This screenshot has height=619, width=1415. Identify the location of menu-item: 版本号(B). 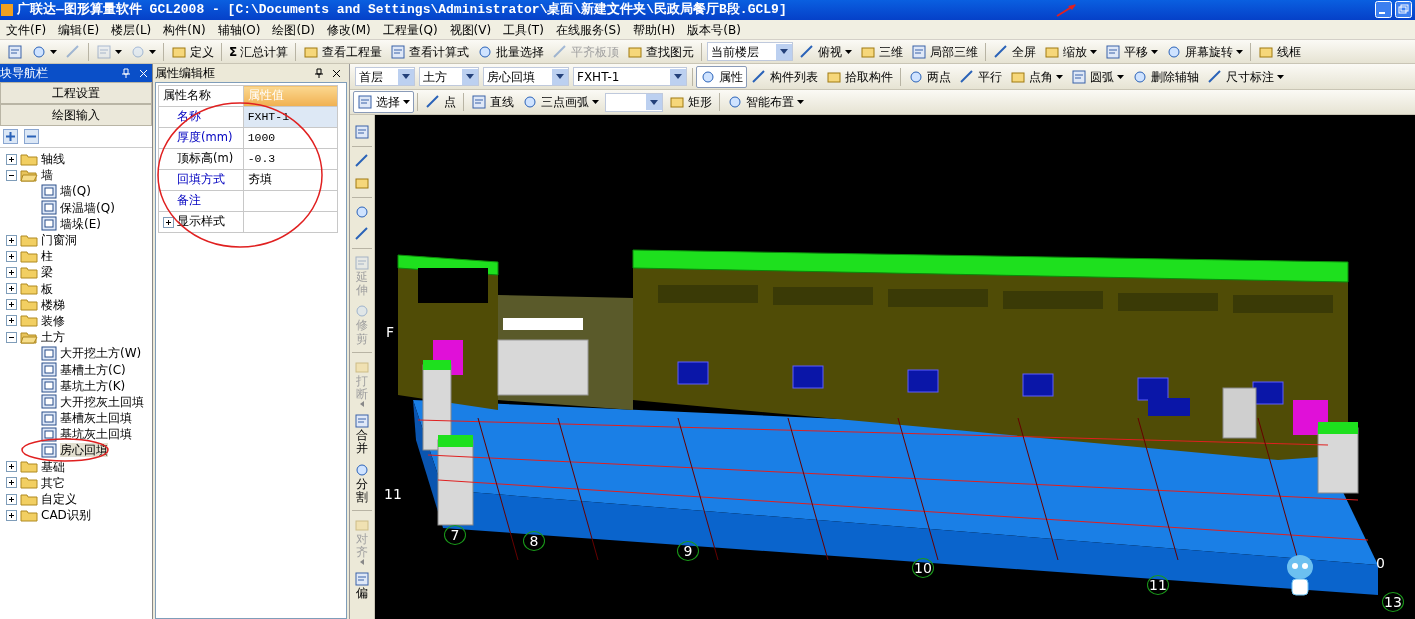
(714, 29).